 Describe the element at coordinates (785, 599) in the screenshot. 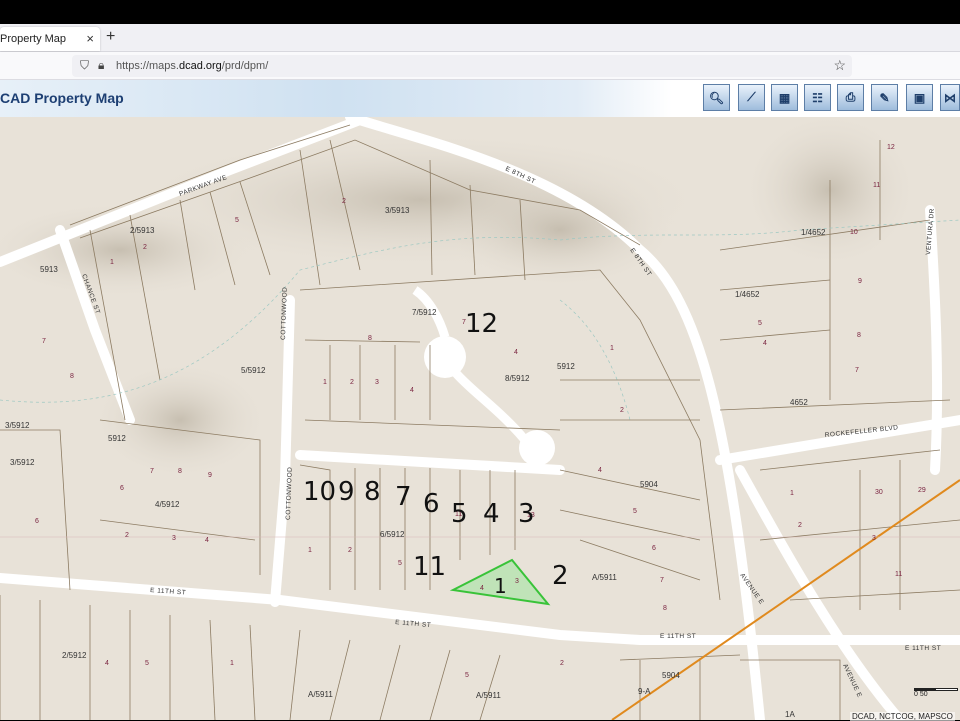

I see `pipeline-line` at that location.